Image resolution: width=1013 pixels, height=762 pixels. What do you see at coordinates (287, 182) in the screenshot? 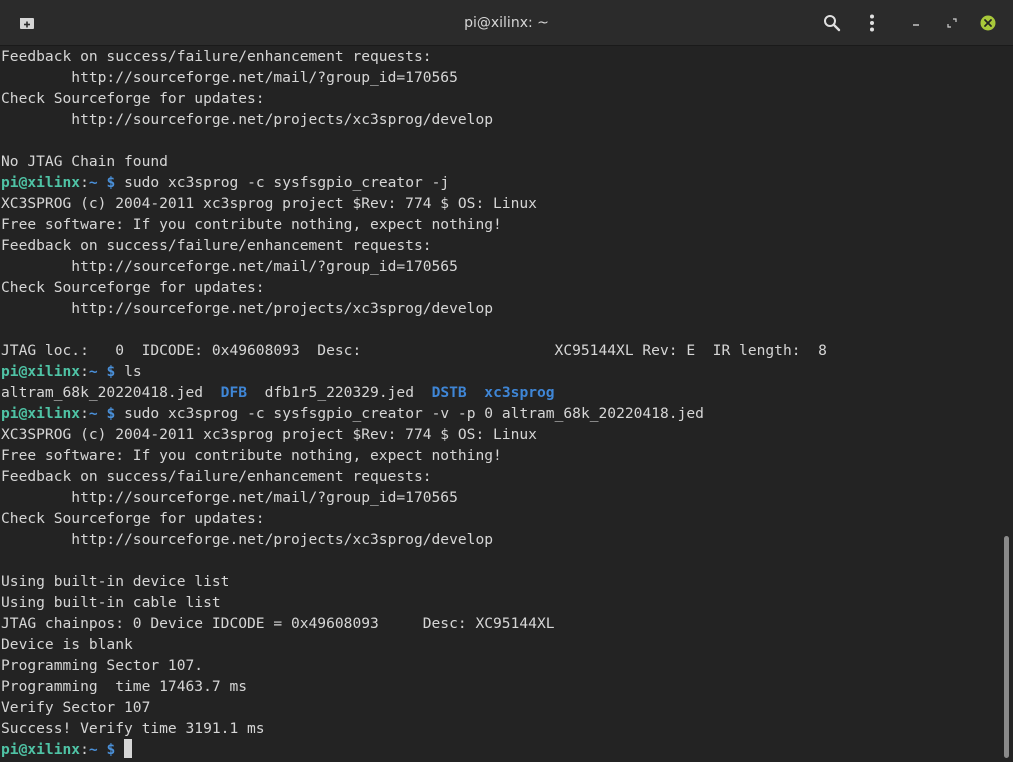
I see `command-text: sudo xc3sprog -c sysfsgpio_creator -j` at bounding box center [287, 182].